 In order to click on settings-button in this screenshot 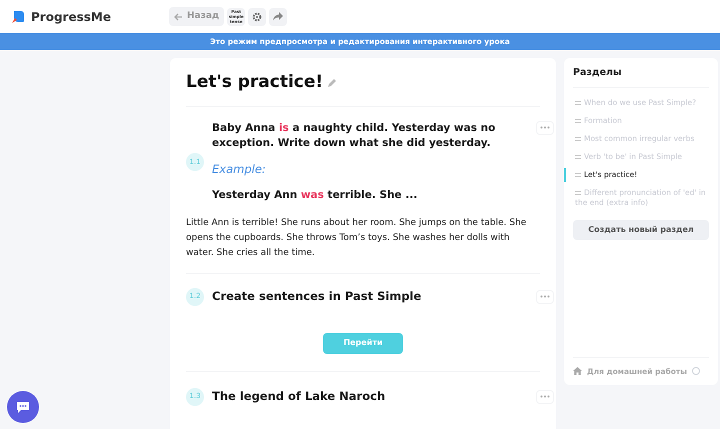, I will do `click(257, 17)`.